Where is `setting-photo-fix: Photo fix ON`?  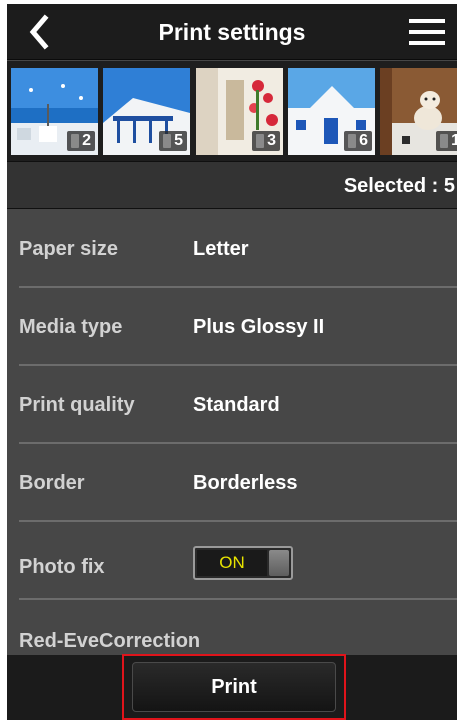 setting-photo-fix: Photo fix ON is located at coordinates (232, 561).